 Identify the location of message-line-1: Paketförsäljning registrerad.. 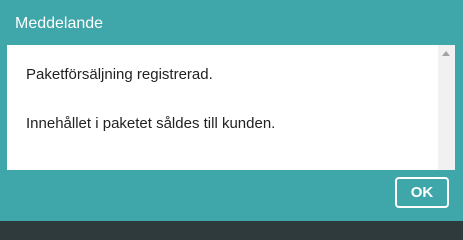
(119, 74).